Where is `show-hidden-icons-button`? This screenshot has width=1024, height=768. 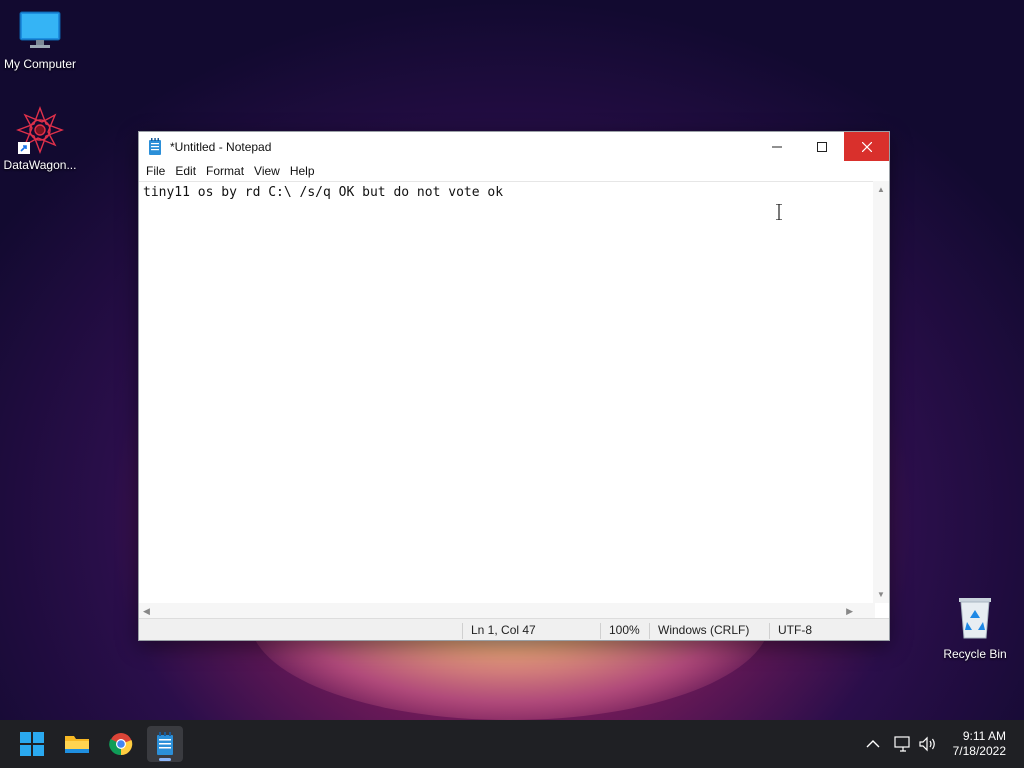
show-hidden-icons-button is located at coordinates (873, 744).